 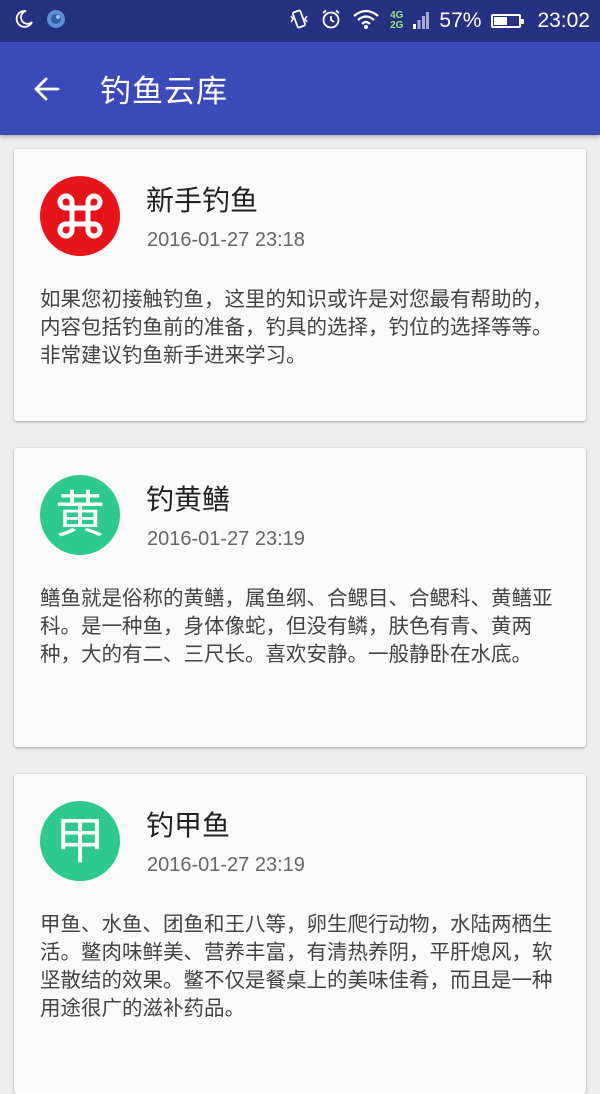 What do you see at coordinates (397, 25) in the screenshot?
I see `network-2g-label: 2G` at bounding box center [397, 25].